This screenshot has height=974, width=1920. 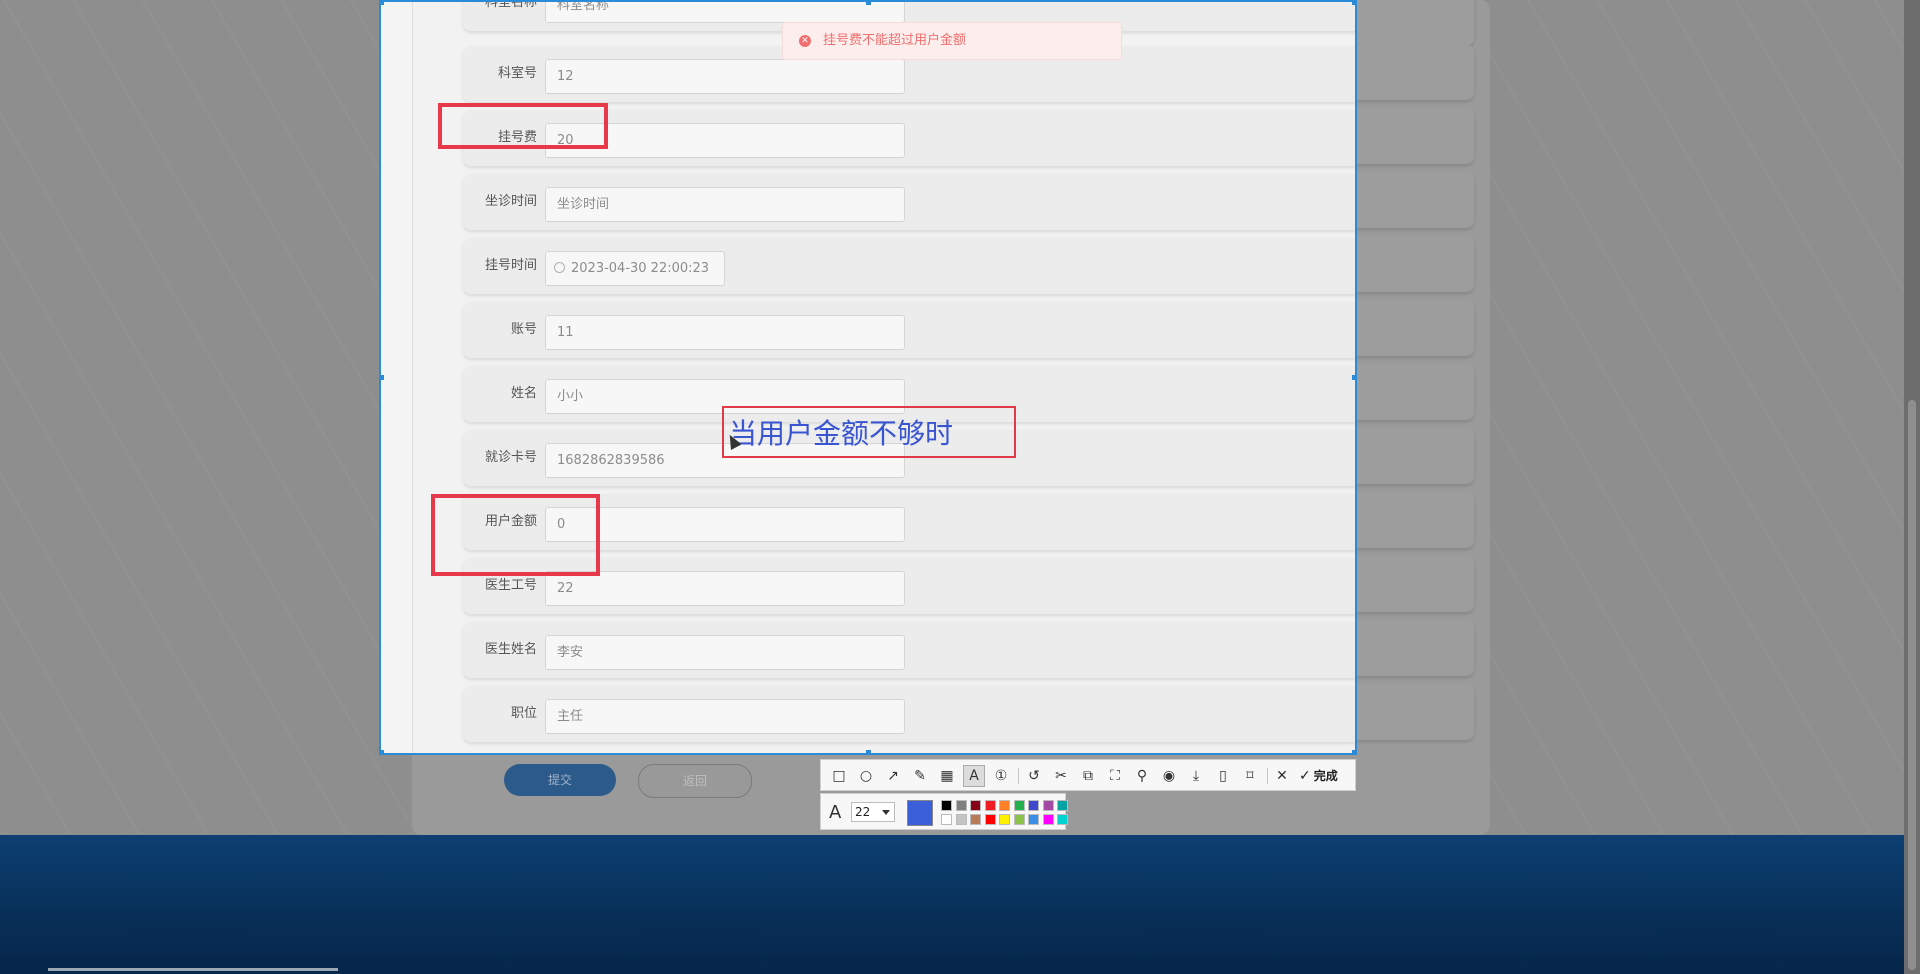 What do you see at coordinates (841, 432) in the screenshot?
I see `annotation-text: 当用户金额不够时` at bounding box center [841, 432].